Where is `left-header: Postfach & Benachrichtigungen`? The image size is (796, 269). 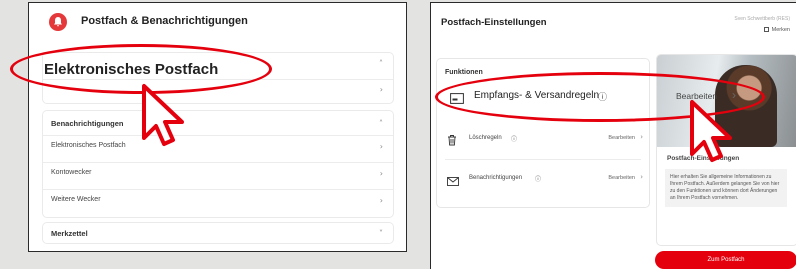
left-header: Postfach & Benachrichtigungen is located at coordinates (217, 21).